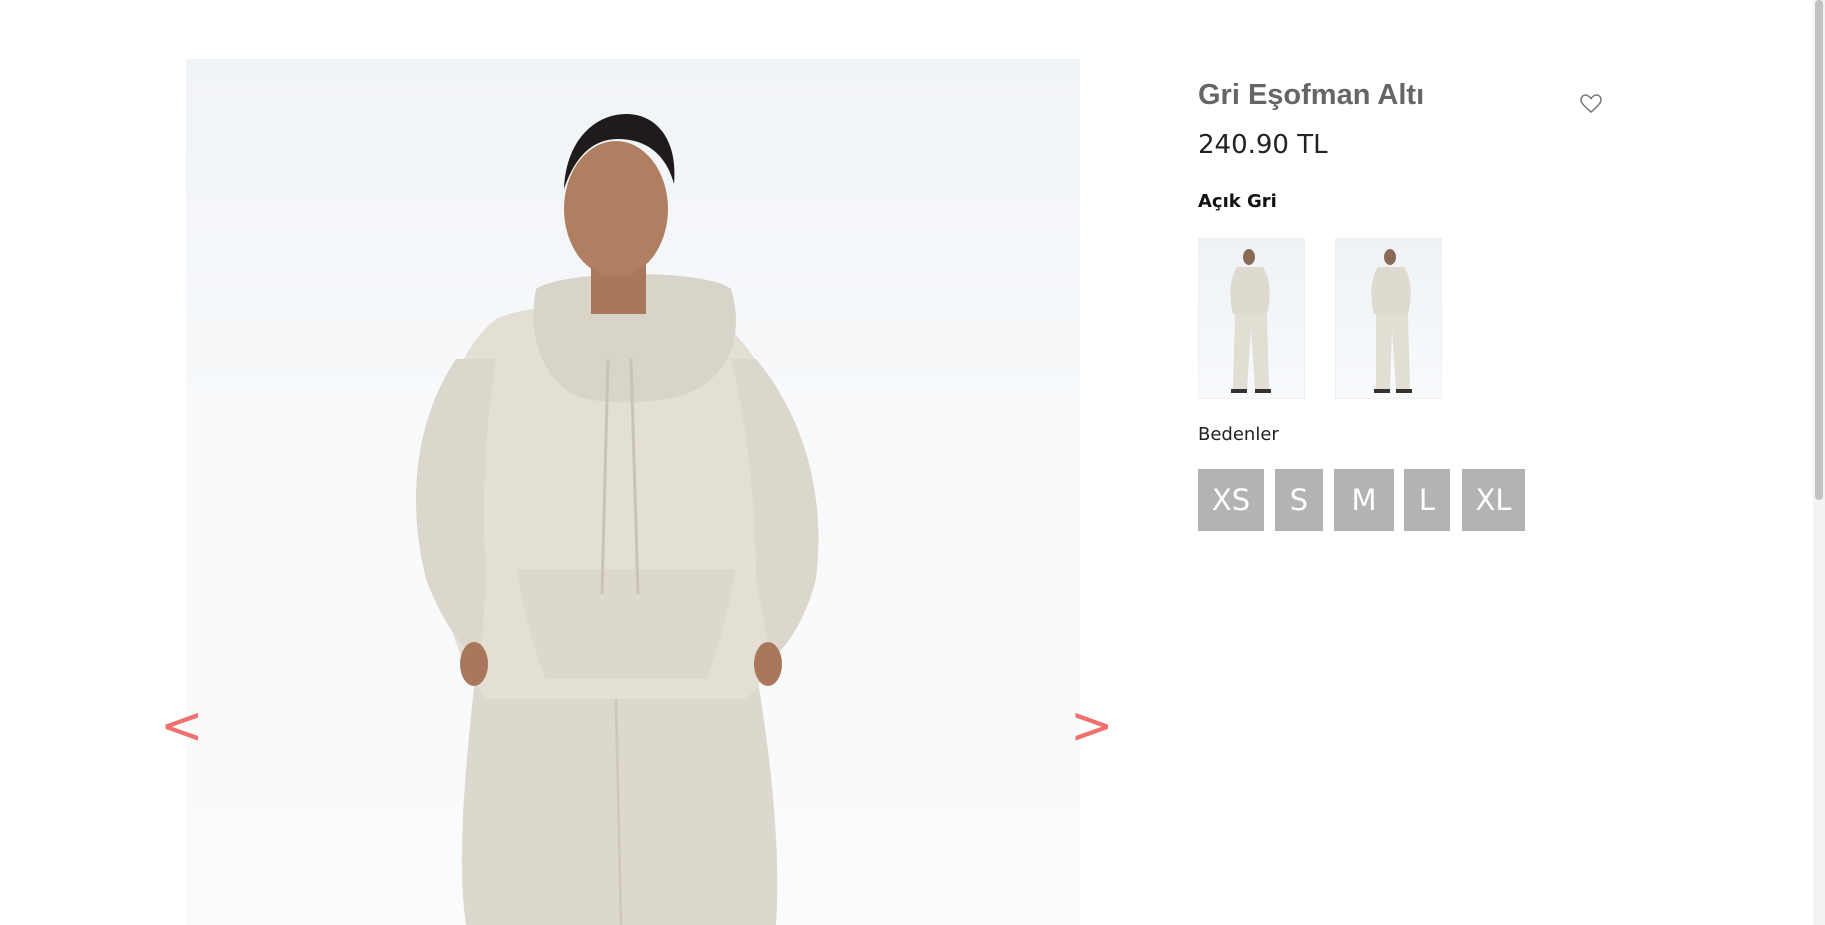  What do you see at coordinates (1819, 250) in the screenshot?
I see `scrollbar-thumb` at bounding box center [1819, 250].